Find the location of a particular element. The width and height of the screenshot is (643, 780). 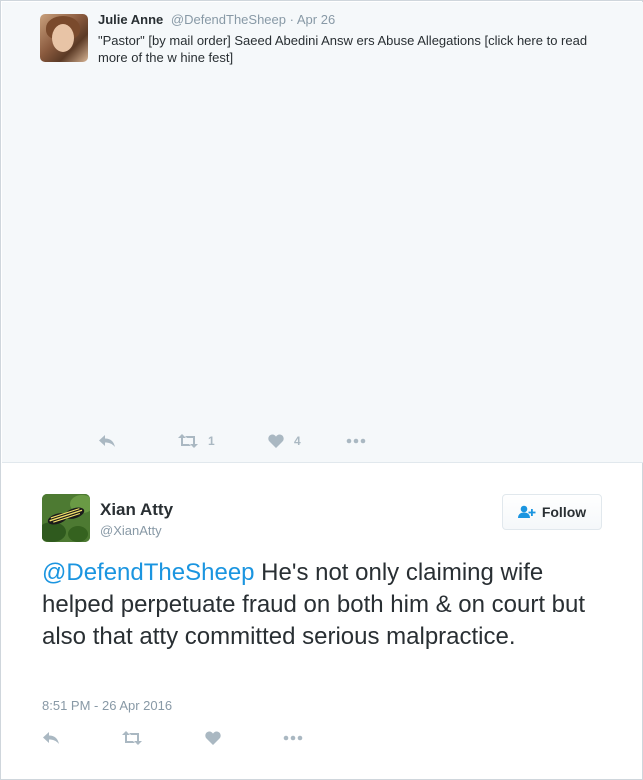

follow-button: Follow is located at coordinates (552, 512).